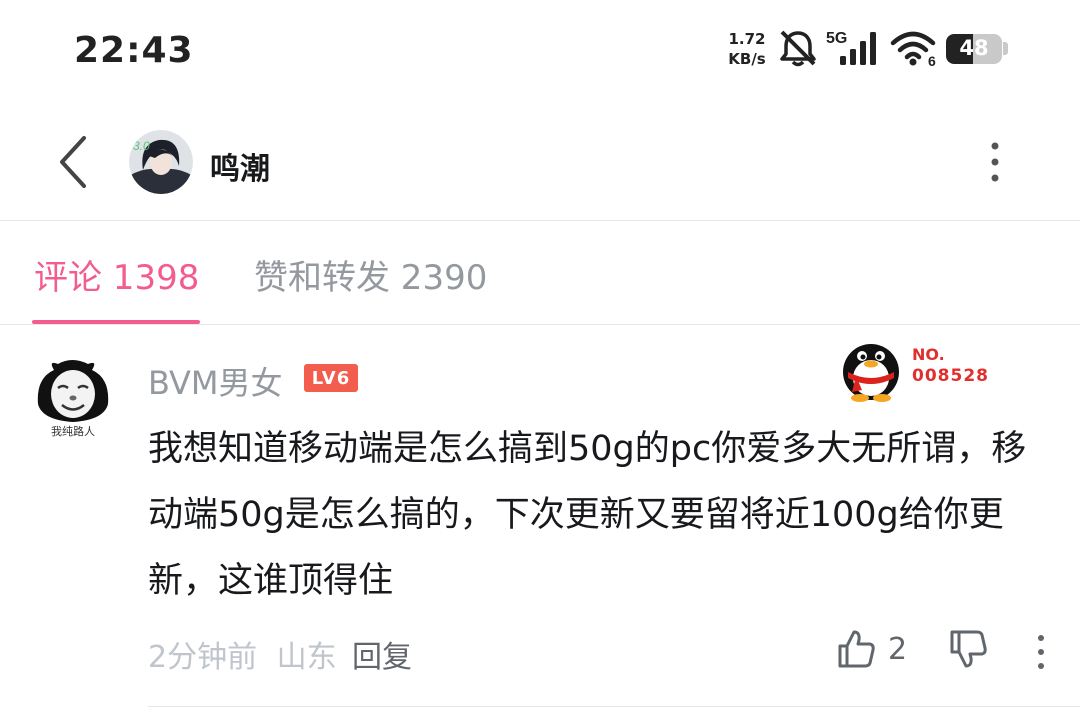  Describe the element at coordinates (306, 657) in the screenshot. I see `comment-location: 山东` at that location.